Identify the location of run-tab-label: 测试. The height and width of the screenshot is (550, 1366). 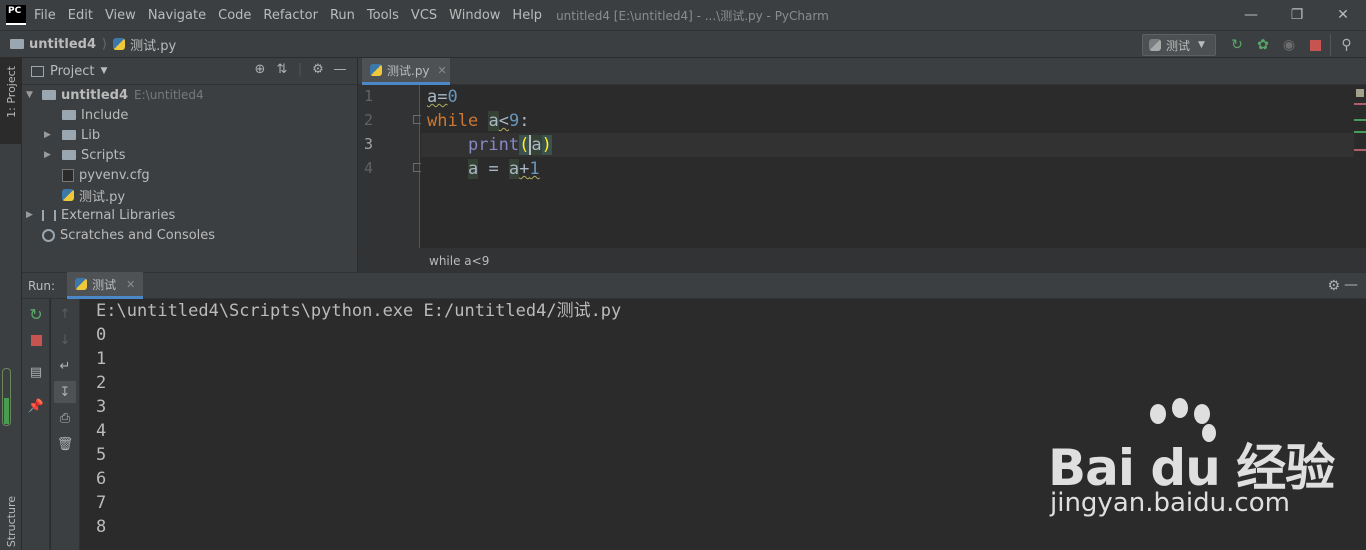
(104, 284).